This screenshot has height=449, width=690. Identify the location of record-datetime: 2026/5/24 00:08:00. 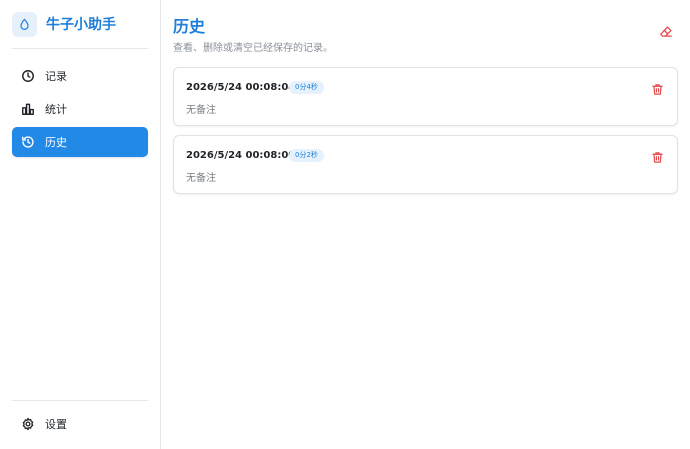
(241, 155).